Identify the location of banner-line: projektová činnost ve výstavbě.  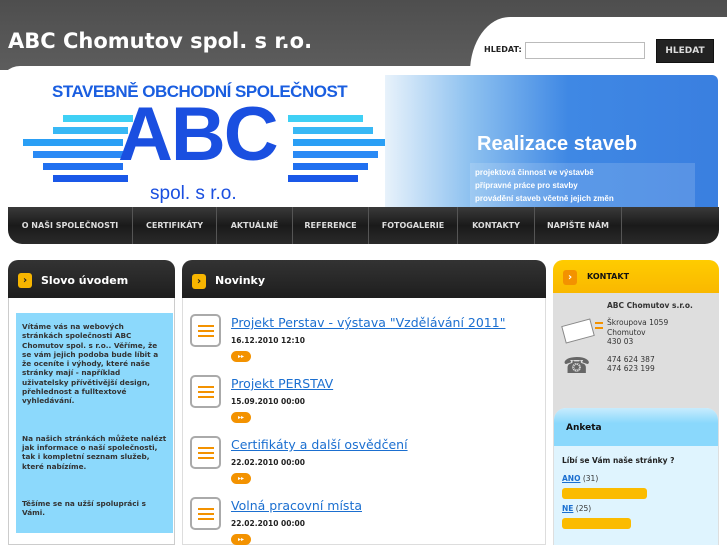
(534, 172).